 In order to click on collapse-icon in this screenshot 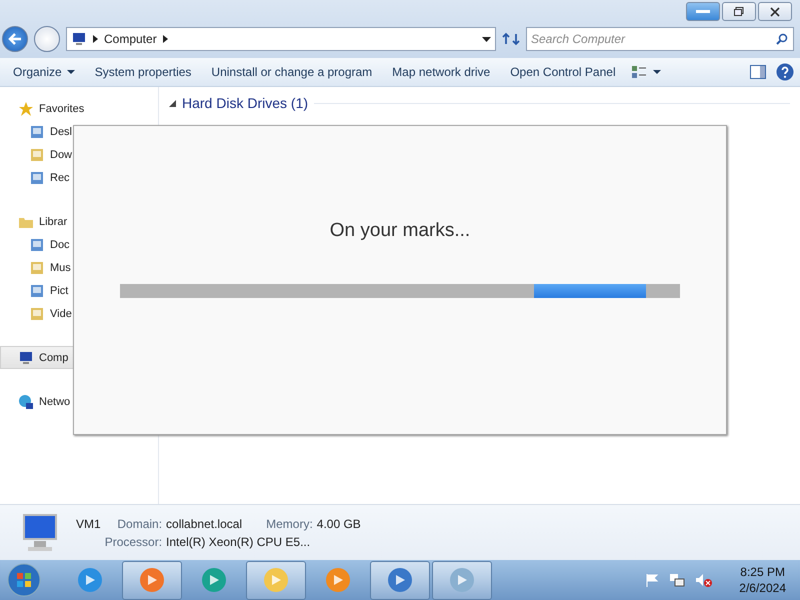, I will do `click(172, 103)`.